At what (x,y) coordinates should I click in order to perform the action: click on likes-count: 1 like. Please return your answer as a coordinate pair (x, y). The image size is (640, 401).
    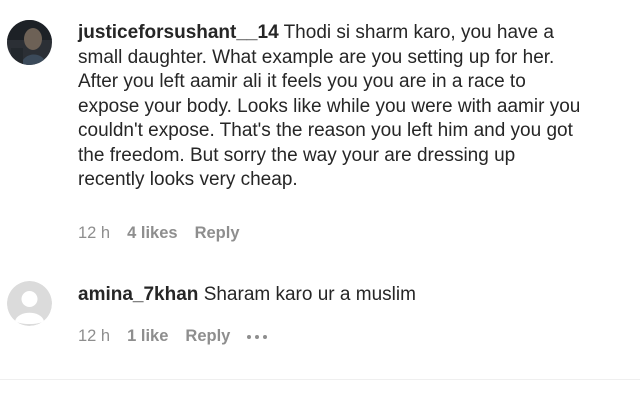
    Looking at the image, I should click on (147, 336).